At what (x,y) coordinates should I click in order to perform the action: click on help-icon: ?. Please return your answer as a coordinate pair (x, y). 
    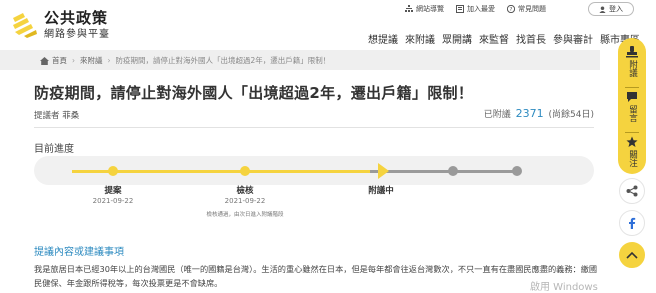
    Looking at the image, I should click on (511, 9).